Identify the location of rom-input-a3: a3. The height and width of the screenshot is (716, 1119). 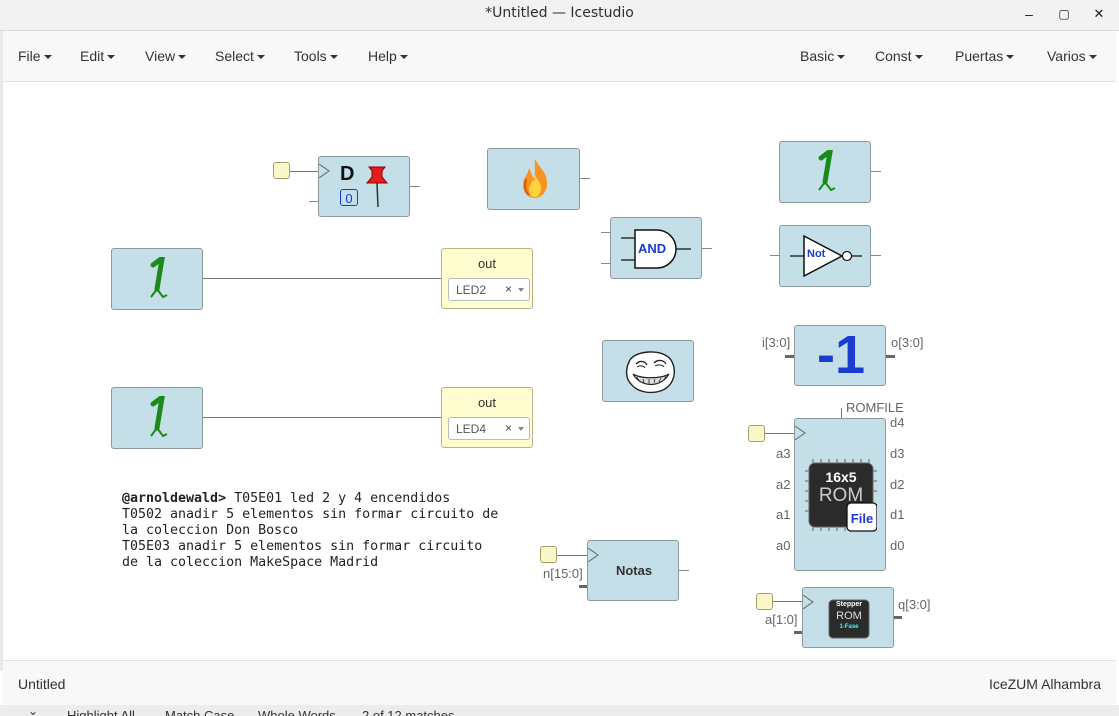
(783, 453).